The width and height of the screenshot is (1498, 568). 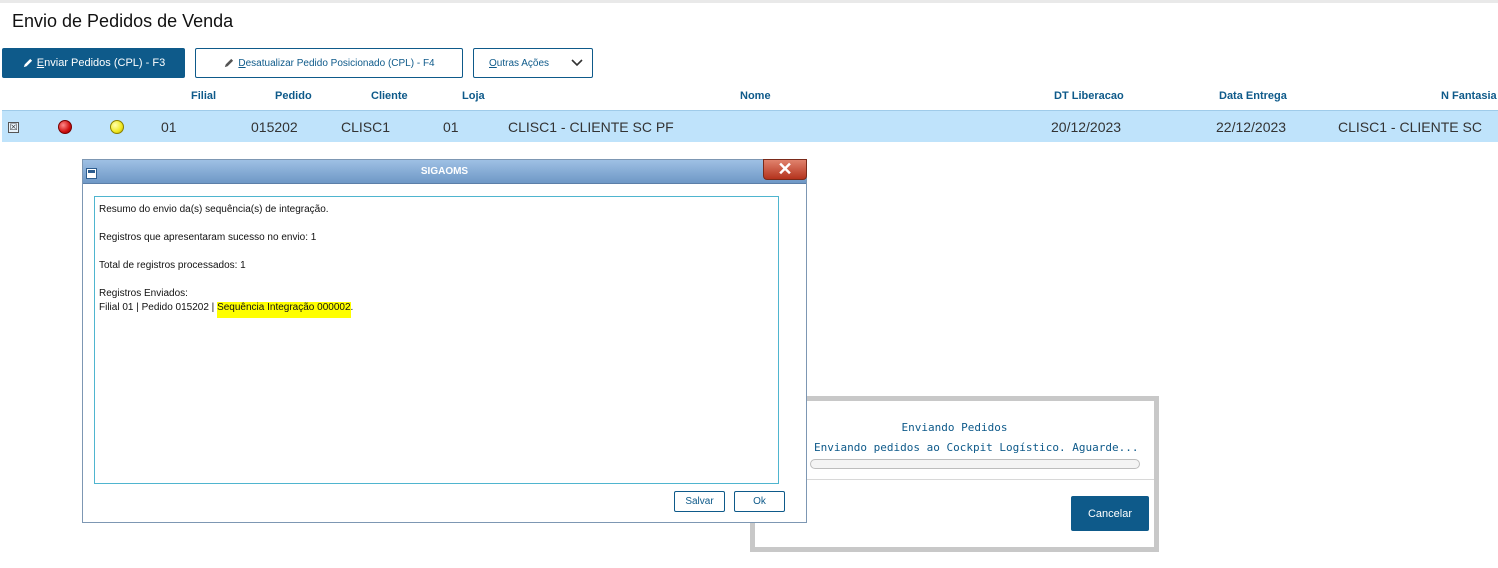 What do you see at coordinates (143, 293) in the screenshot?
I see `summary-line: Registros Enviados:` at bounding box center [143, 293].